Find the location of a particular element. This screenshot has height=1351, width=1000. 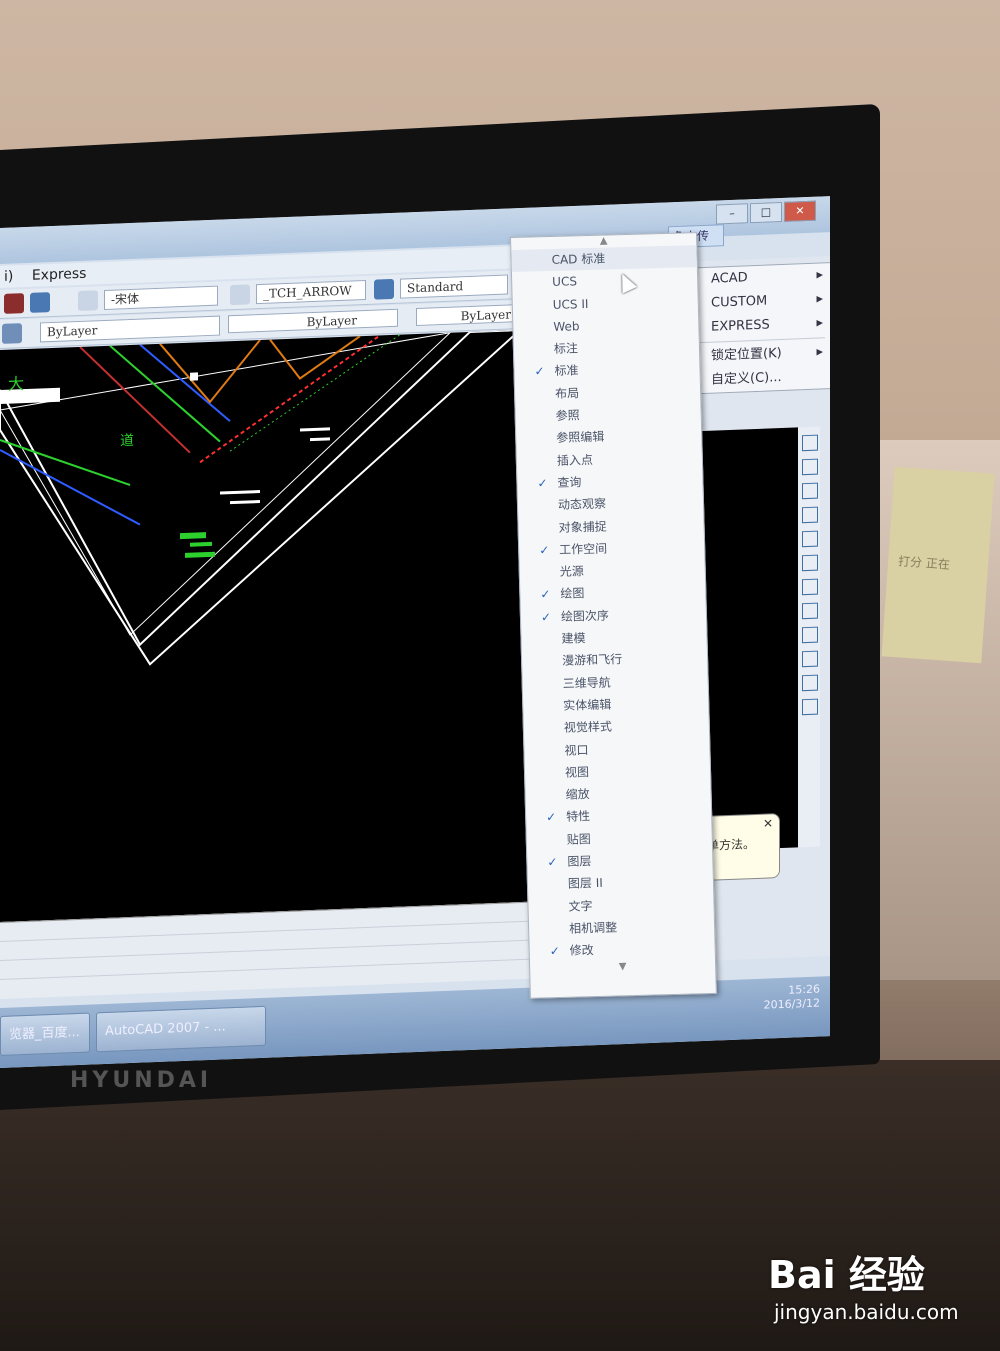

menu-item-label: CUSTOM is located at coordinates (739, 302).